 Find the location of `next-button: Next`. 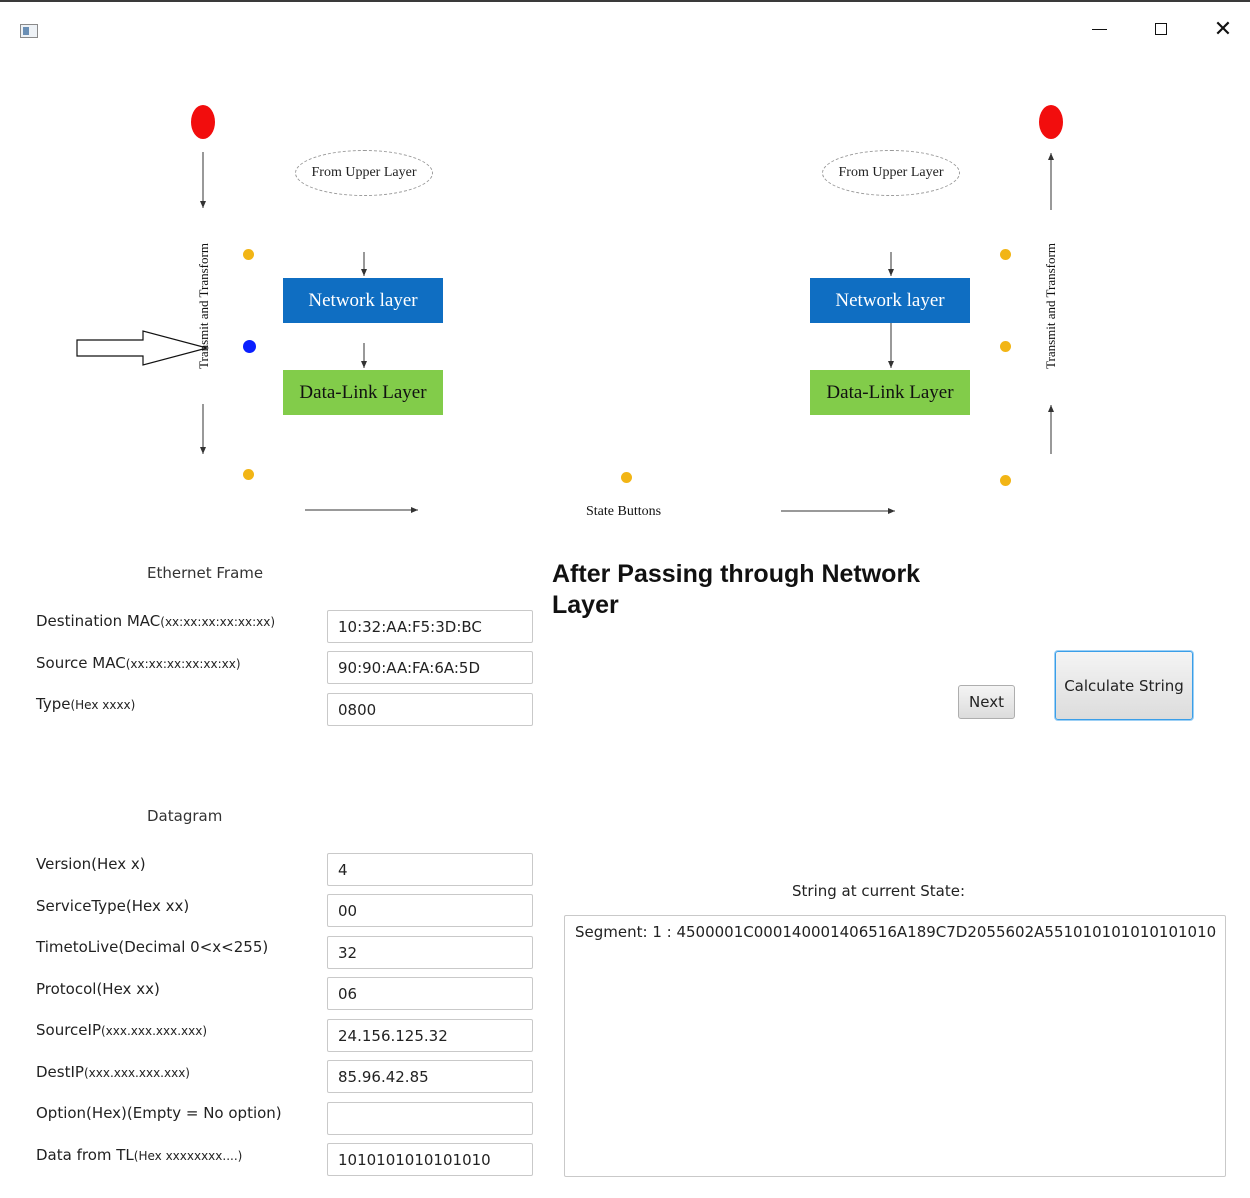

next-button: Next is located at coordinates (986, 702).